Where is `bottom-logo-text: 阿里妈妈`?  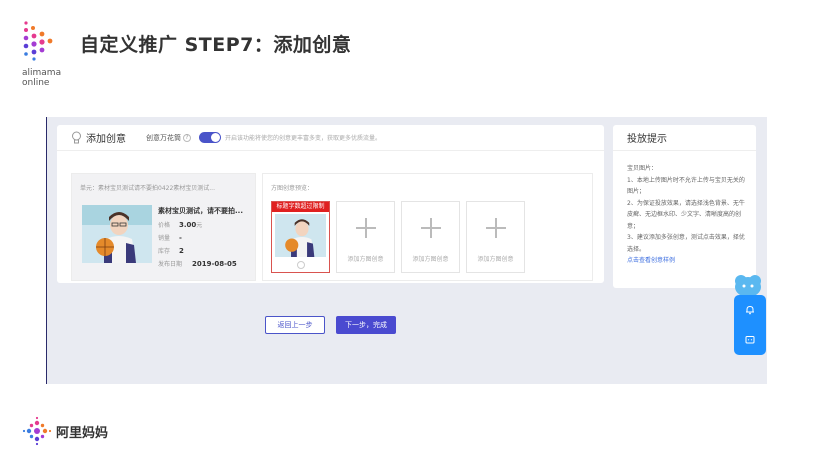 bottom-logo-text: 阿里妈妈 is located at coordinates (82, 433).